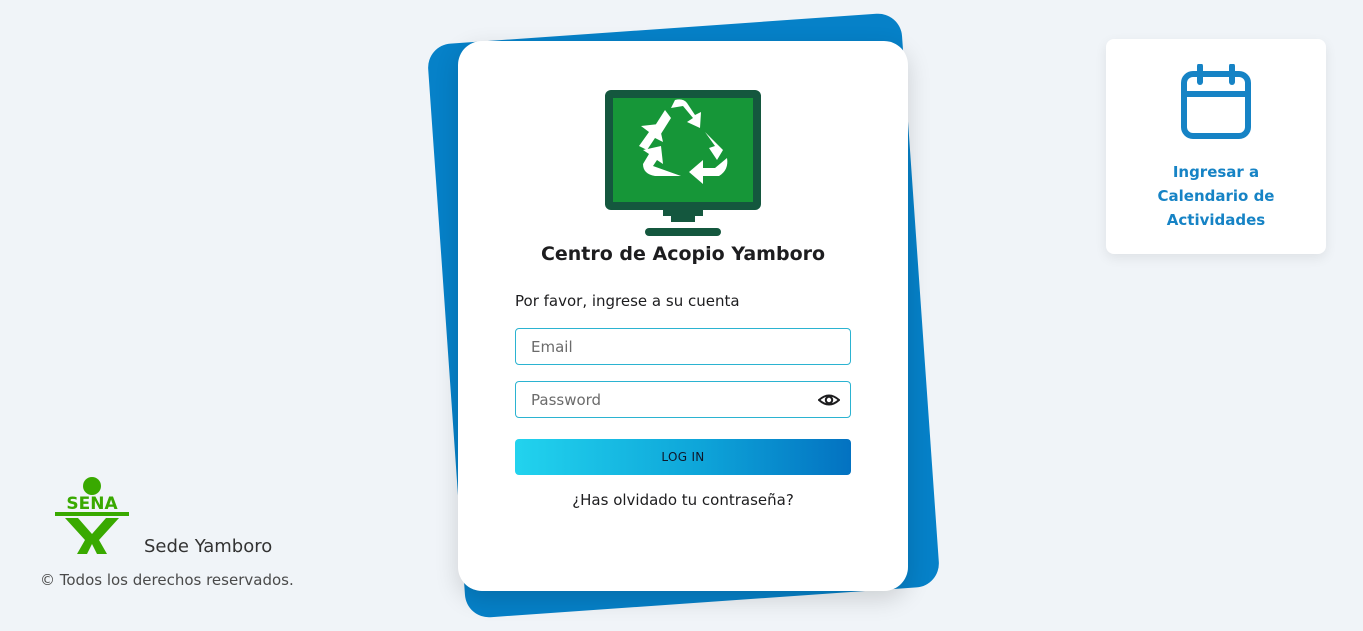 This screenshot has height=631, width=1363. I want to click on email-input, so click(683, 346).